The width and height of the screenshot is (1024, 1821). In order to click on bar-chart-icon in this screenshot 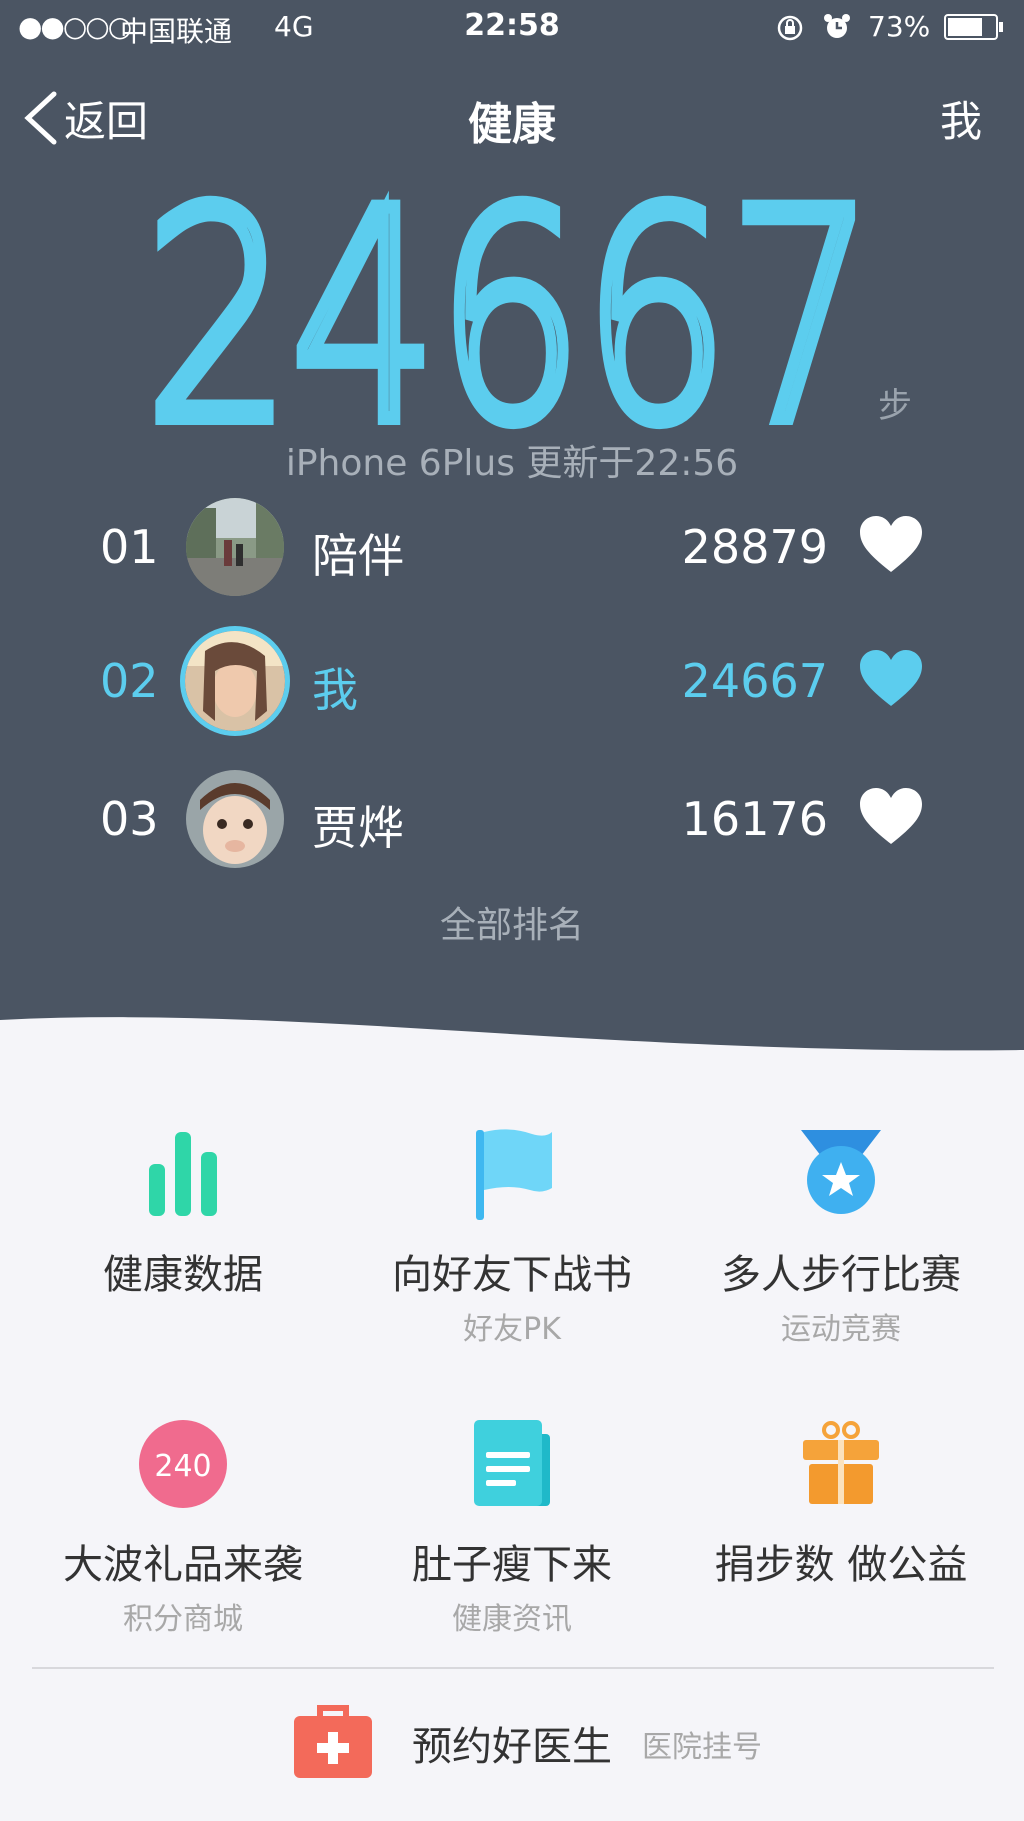, I will do `click(183, 1174)`.